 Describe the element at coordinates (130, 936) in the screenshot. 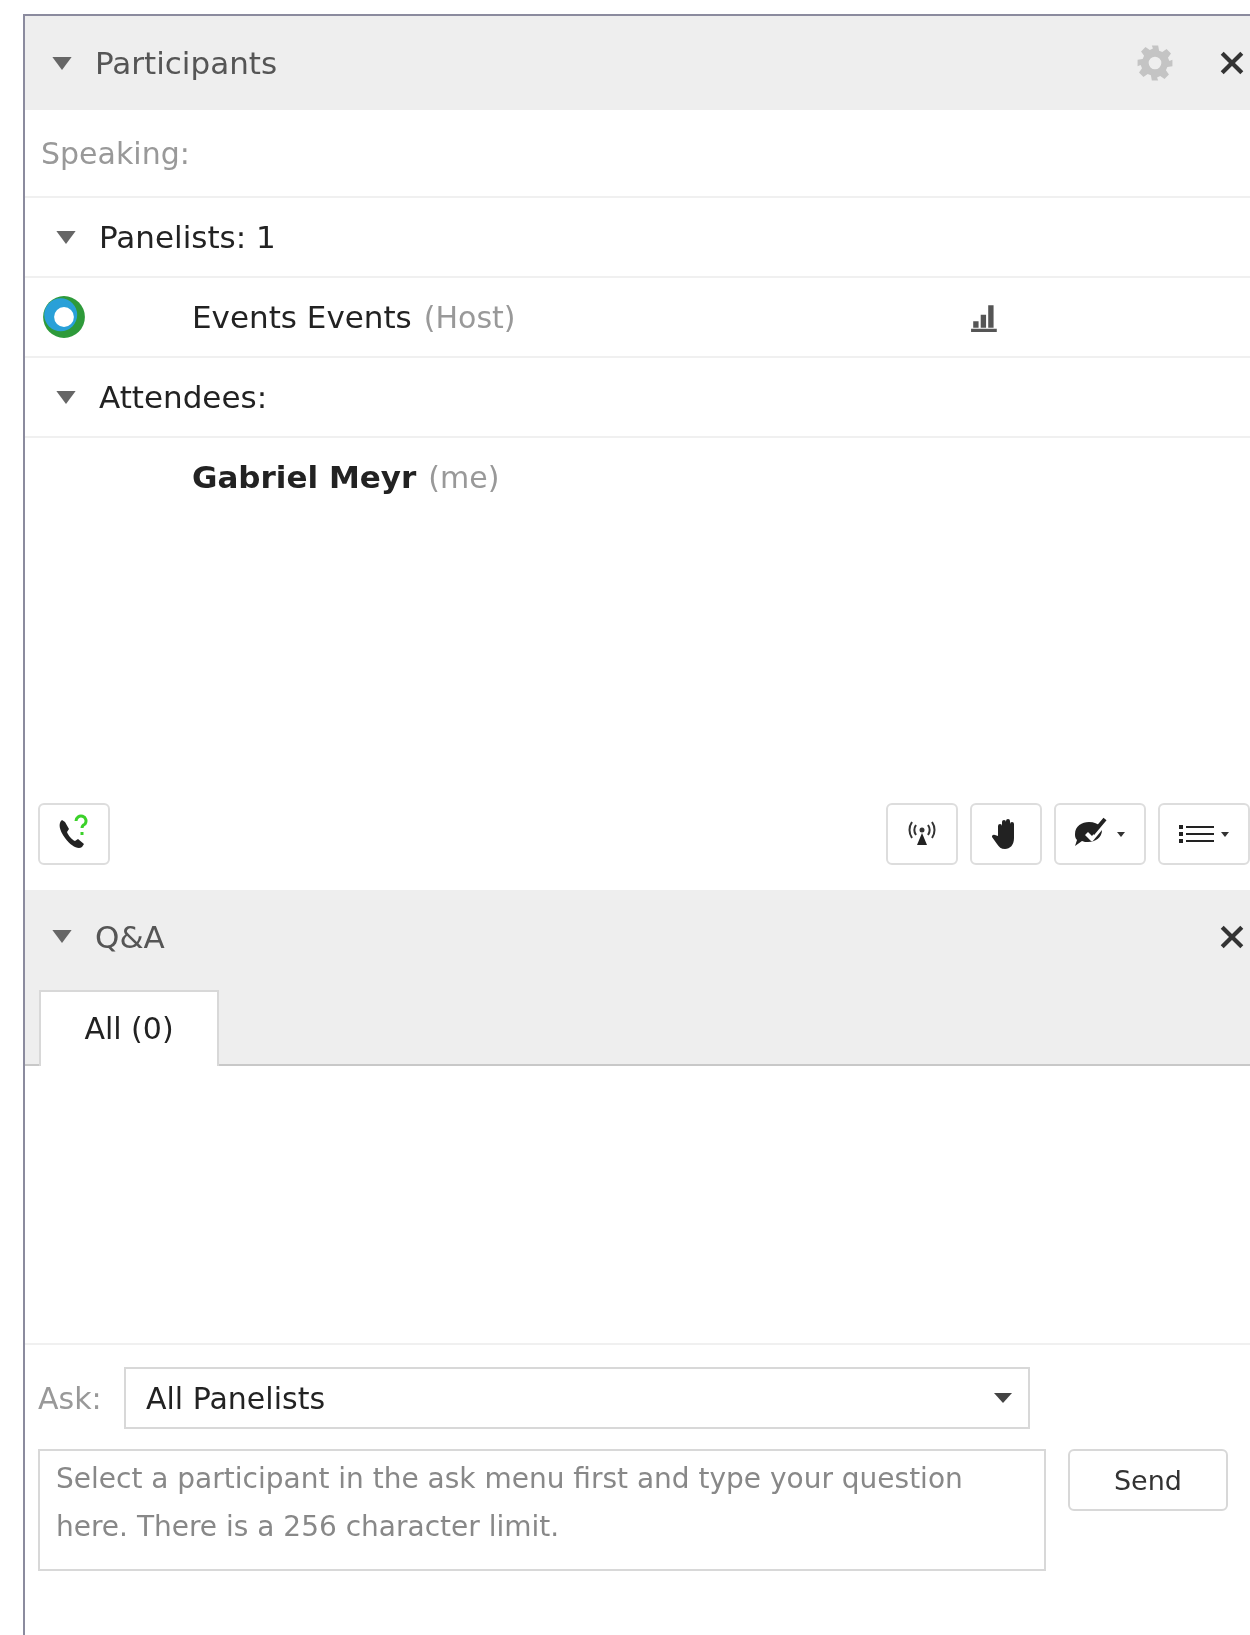

I see `panel-title: Q&A` at that location.